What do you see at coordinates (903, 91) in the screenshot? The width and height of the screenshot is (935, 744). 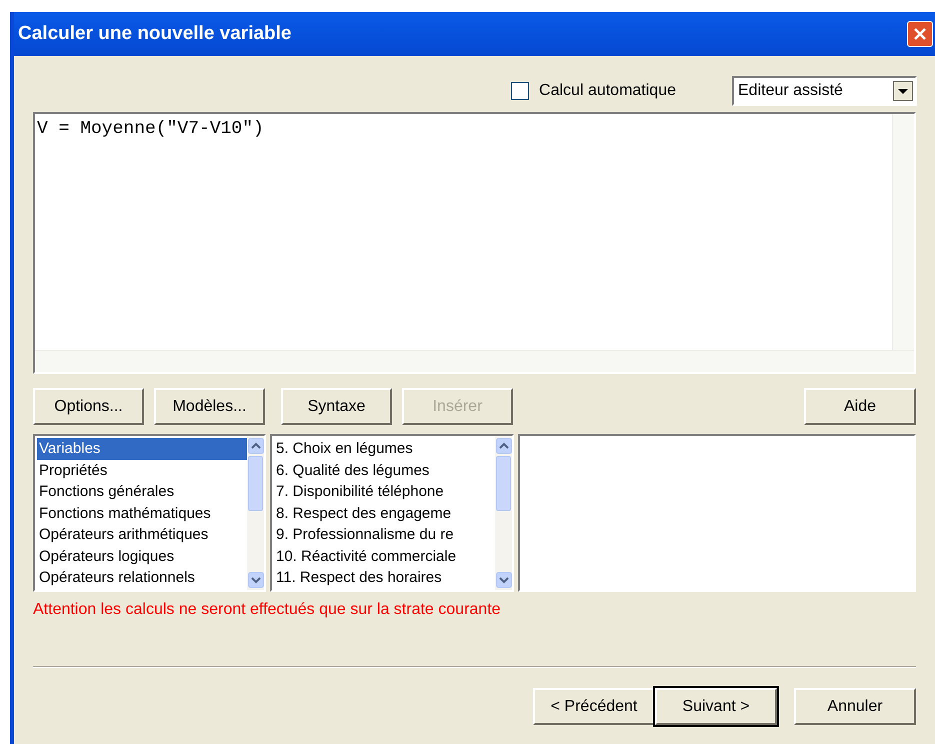 I see `caret-icon` at bounding box center [903, 91].